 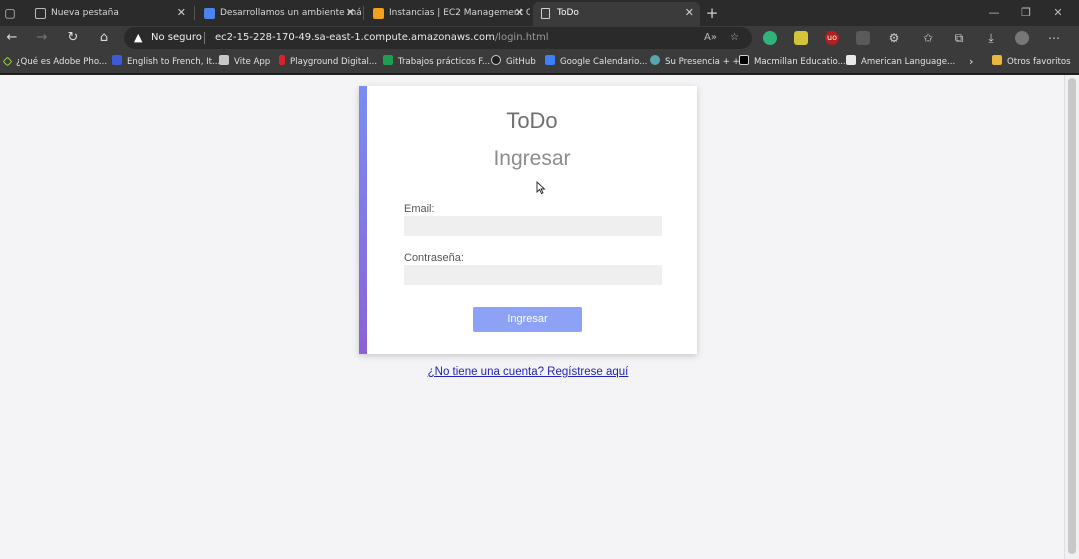 What do you see at coordinates (997, 60) in the screenshot?
I see `folder-icon` at bounding box center [997, 60].